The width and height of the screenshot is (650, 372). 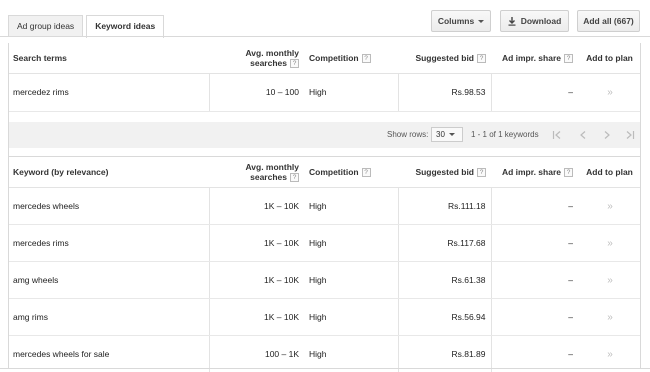 What do you see at coordinates (324, 135) in the screenshot?
I see `pagination-bar: Show rows: 30 1 - 1 of 1 keywords` at bounding box center [324, 135].